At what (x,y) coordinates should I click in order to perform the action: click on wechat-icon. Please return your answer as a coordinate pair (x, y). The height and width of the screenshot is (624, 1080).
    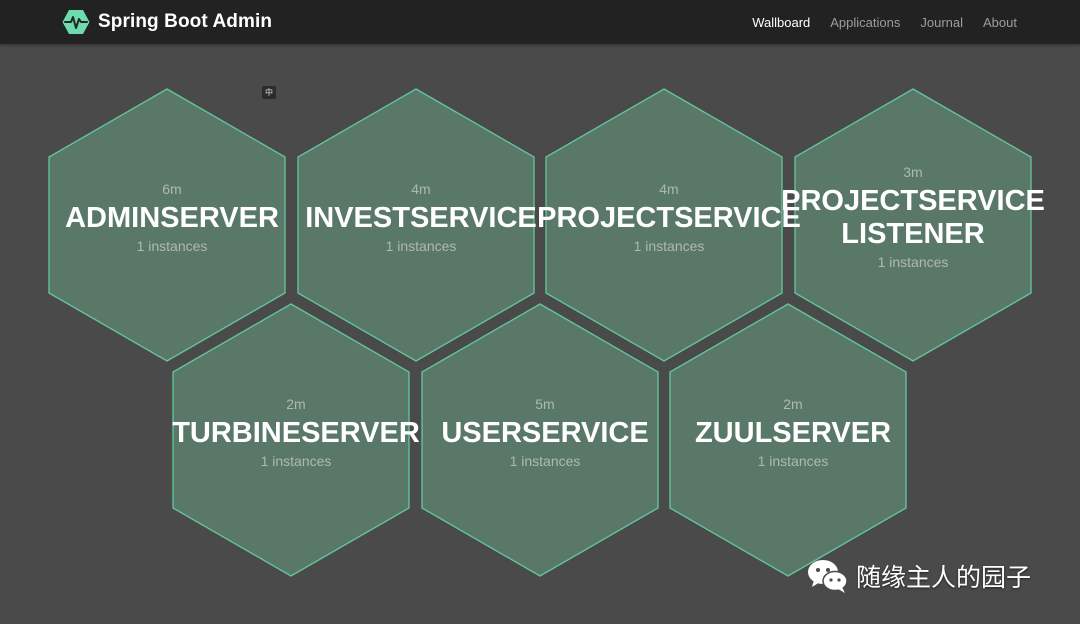
    Looking at the image, I should click on (828, 576).